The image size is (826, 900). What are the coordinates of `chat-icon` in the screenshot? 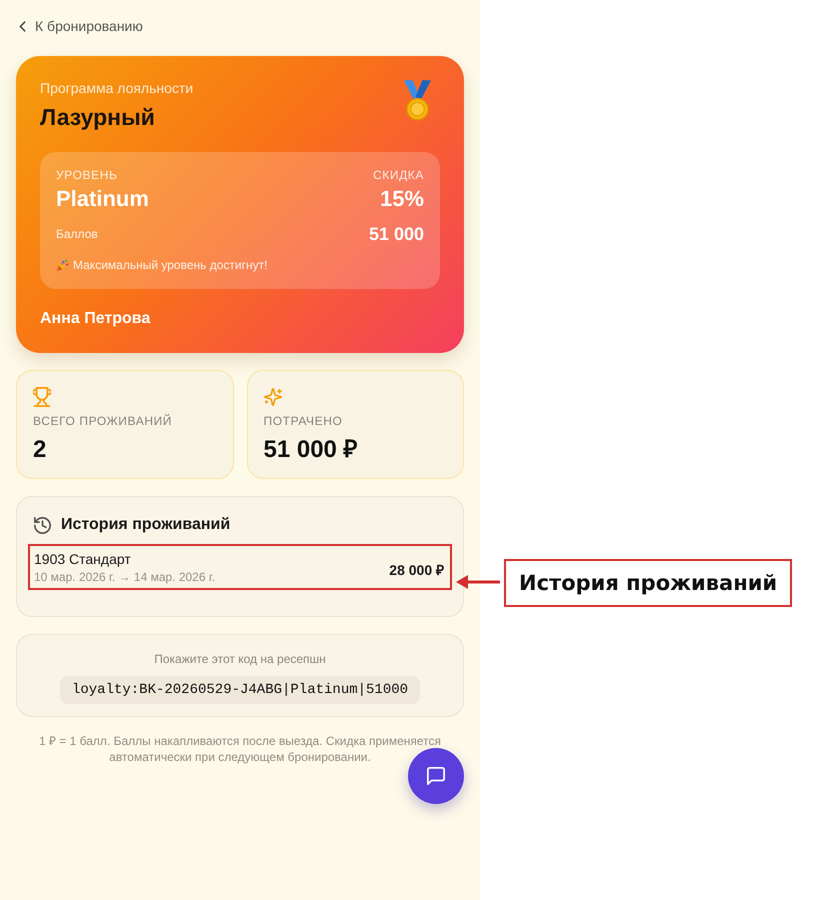 It's located at (436, 776).